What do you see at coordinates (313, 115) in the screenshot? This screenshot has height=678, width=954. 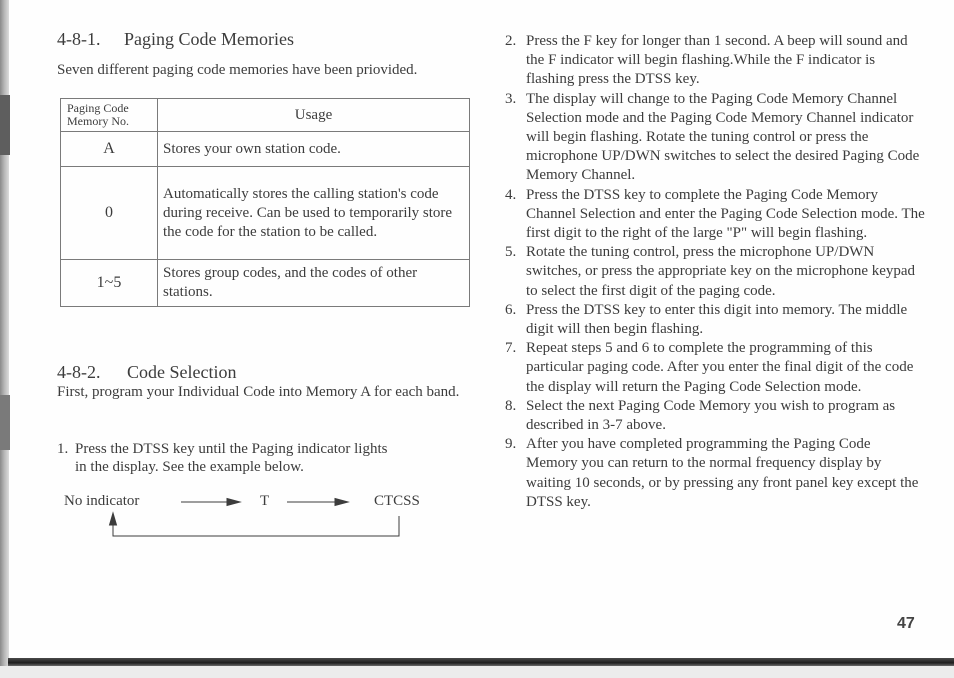 I see `header-usage: Usage` at bounding box center [313, 115].